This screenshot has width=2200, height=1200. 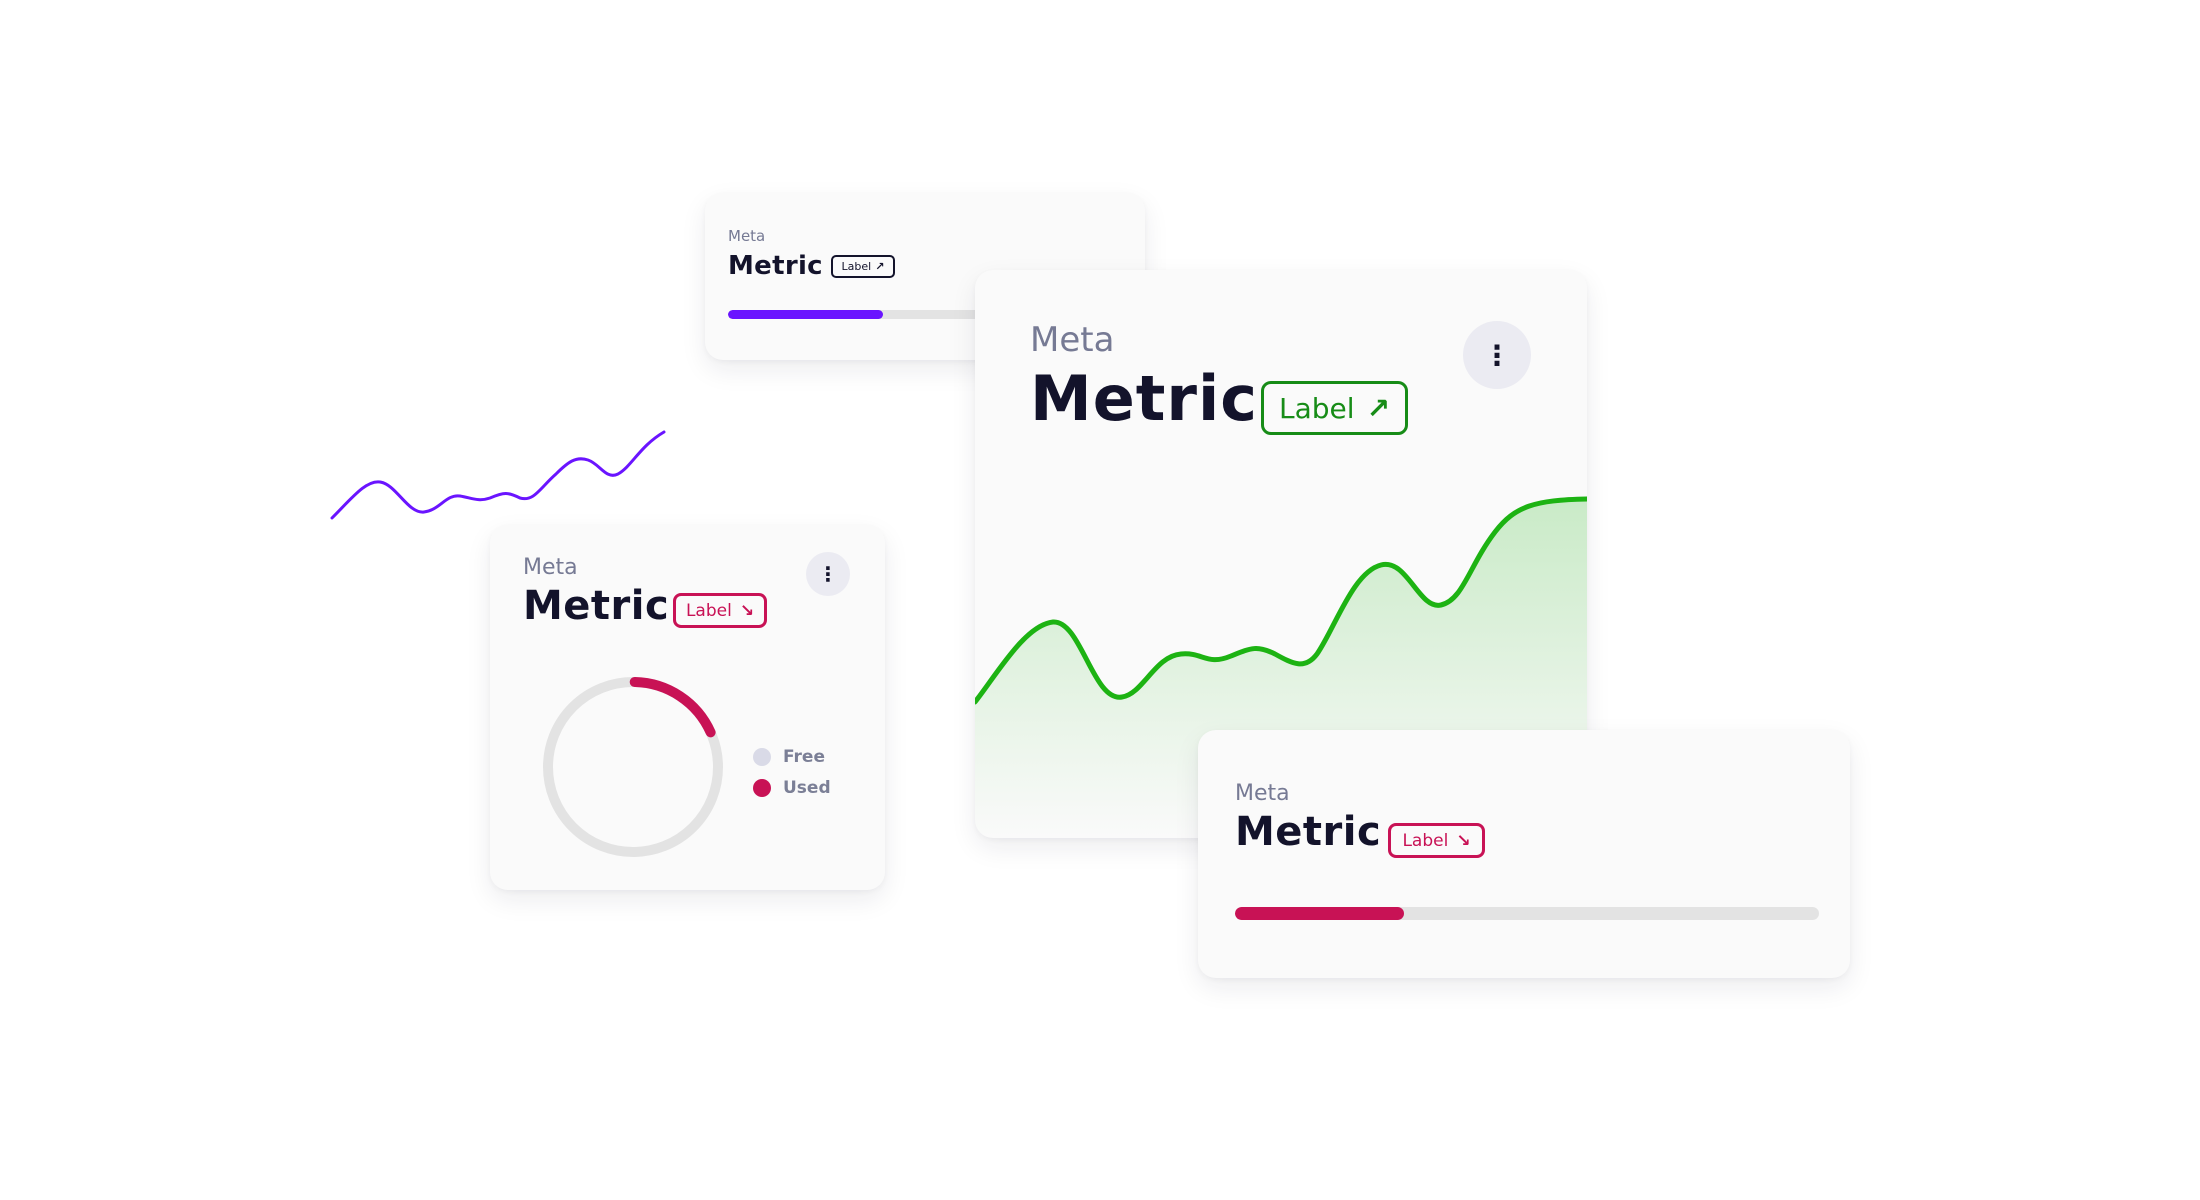 I want to click on more-vertical-icon: ⋮, so click(x=828, y=574).